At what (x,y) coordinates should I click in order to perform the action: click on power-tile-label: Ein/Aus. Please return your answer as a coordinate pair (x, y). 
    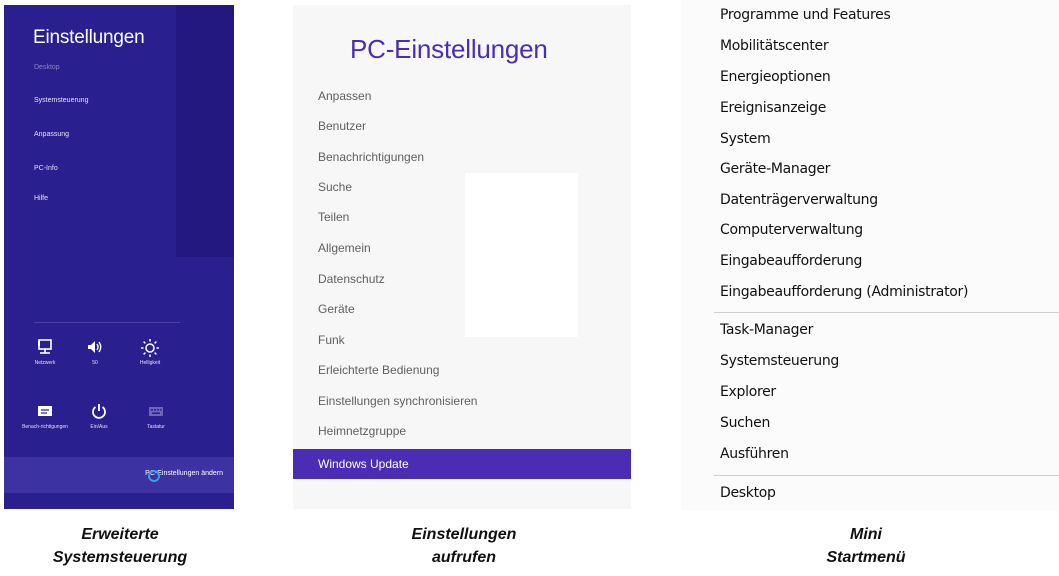
    Looking at the image, I should click on (99, 427).